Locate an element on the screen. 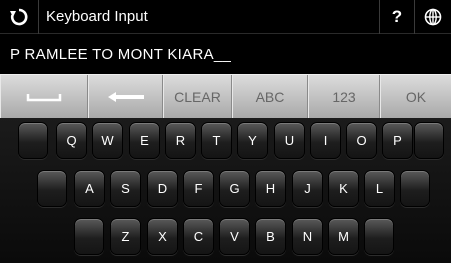 This screenshot has height=263, width=451. key-s: S is located at coordinates (125, 188).